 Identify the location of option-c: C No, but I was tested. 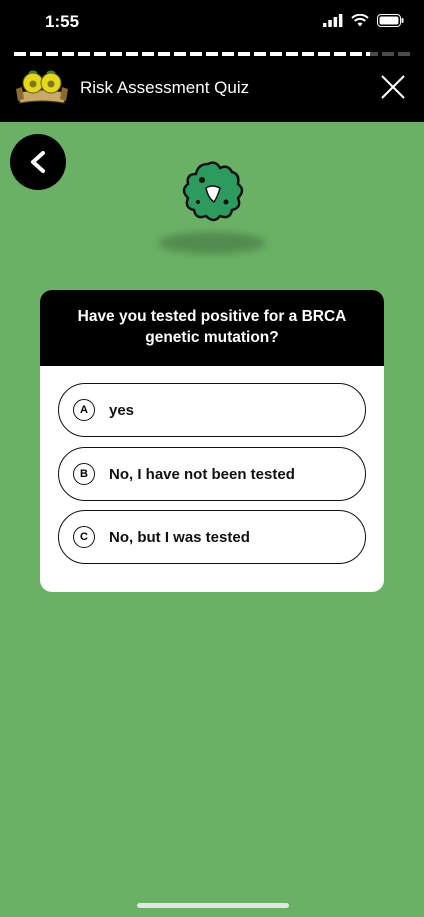
(212, 537).